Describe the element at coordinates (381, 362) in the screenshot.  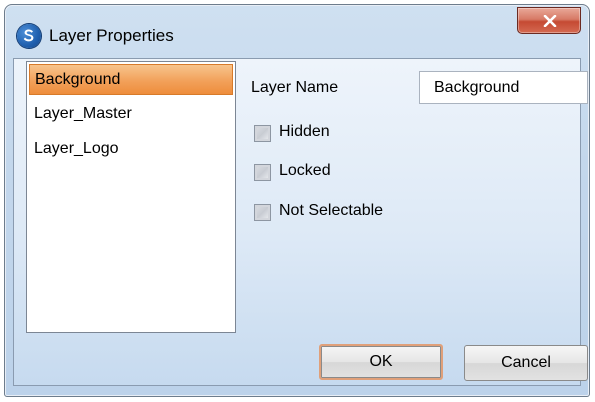
I see `ok-button: OK` at that location.